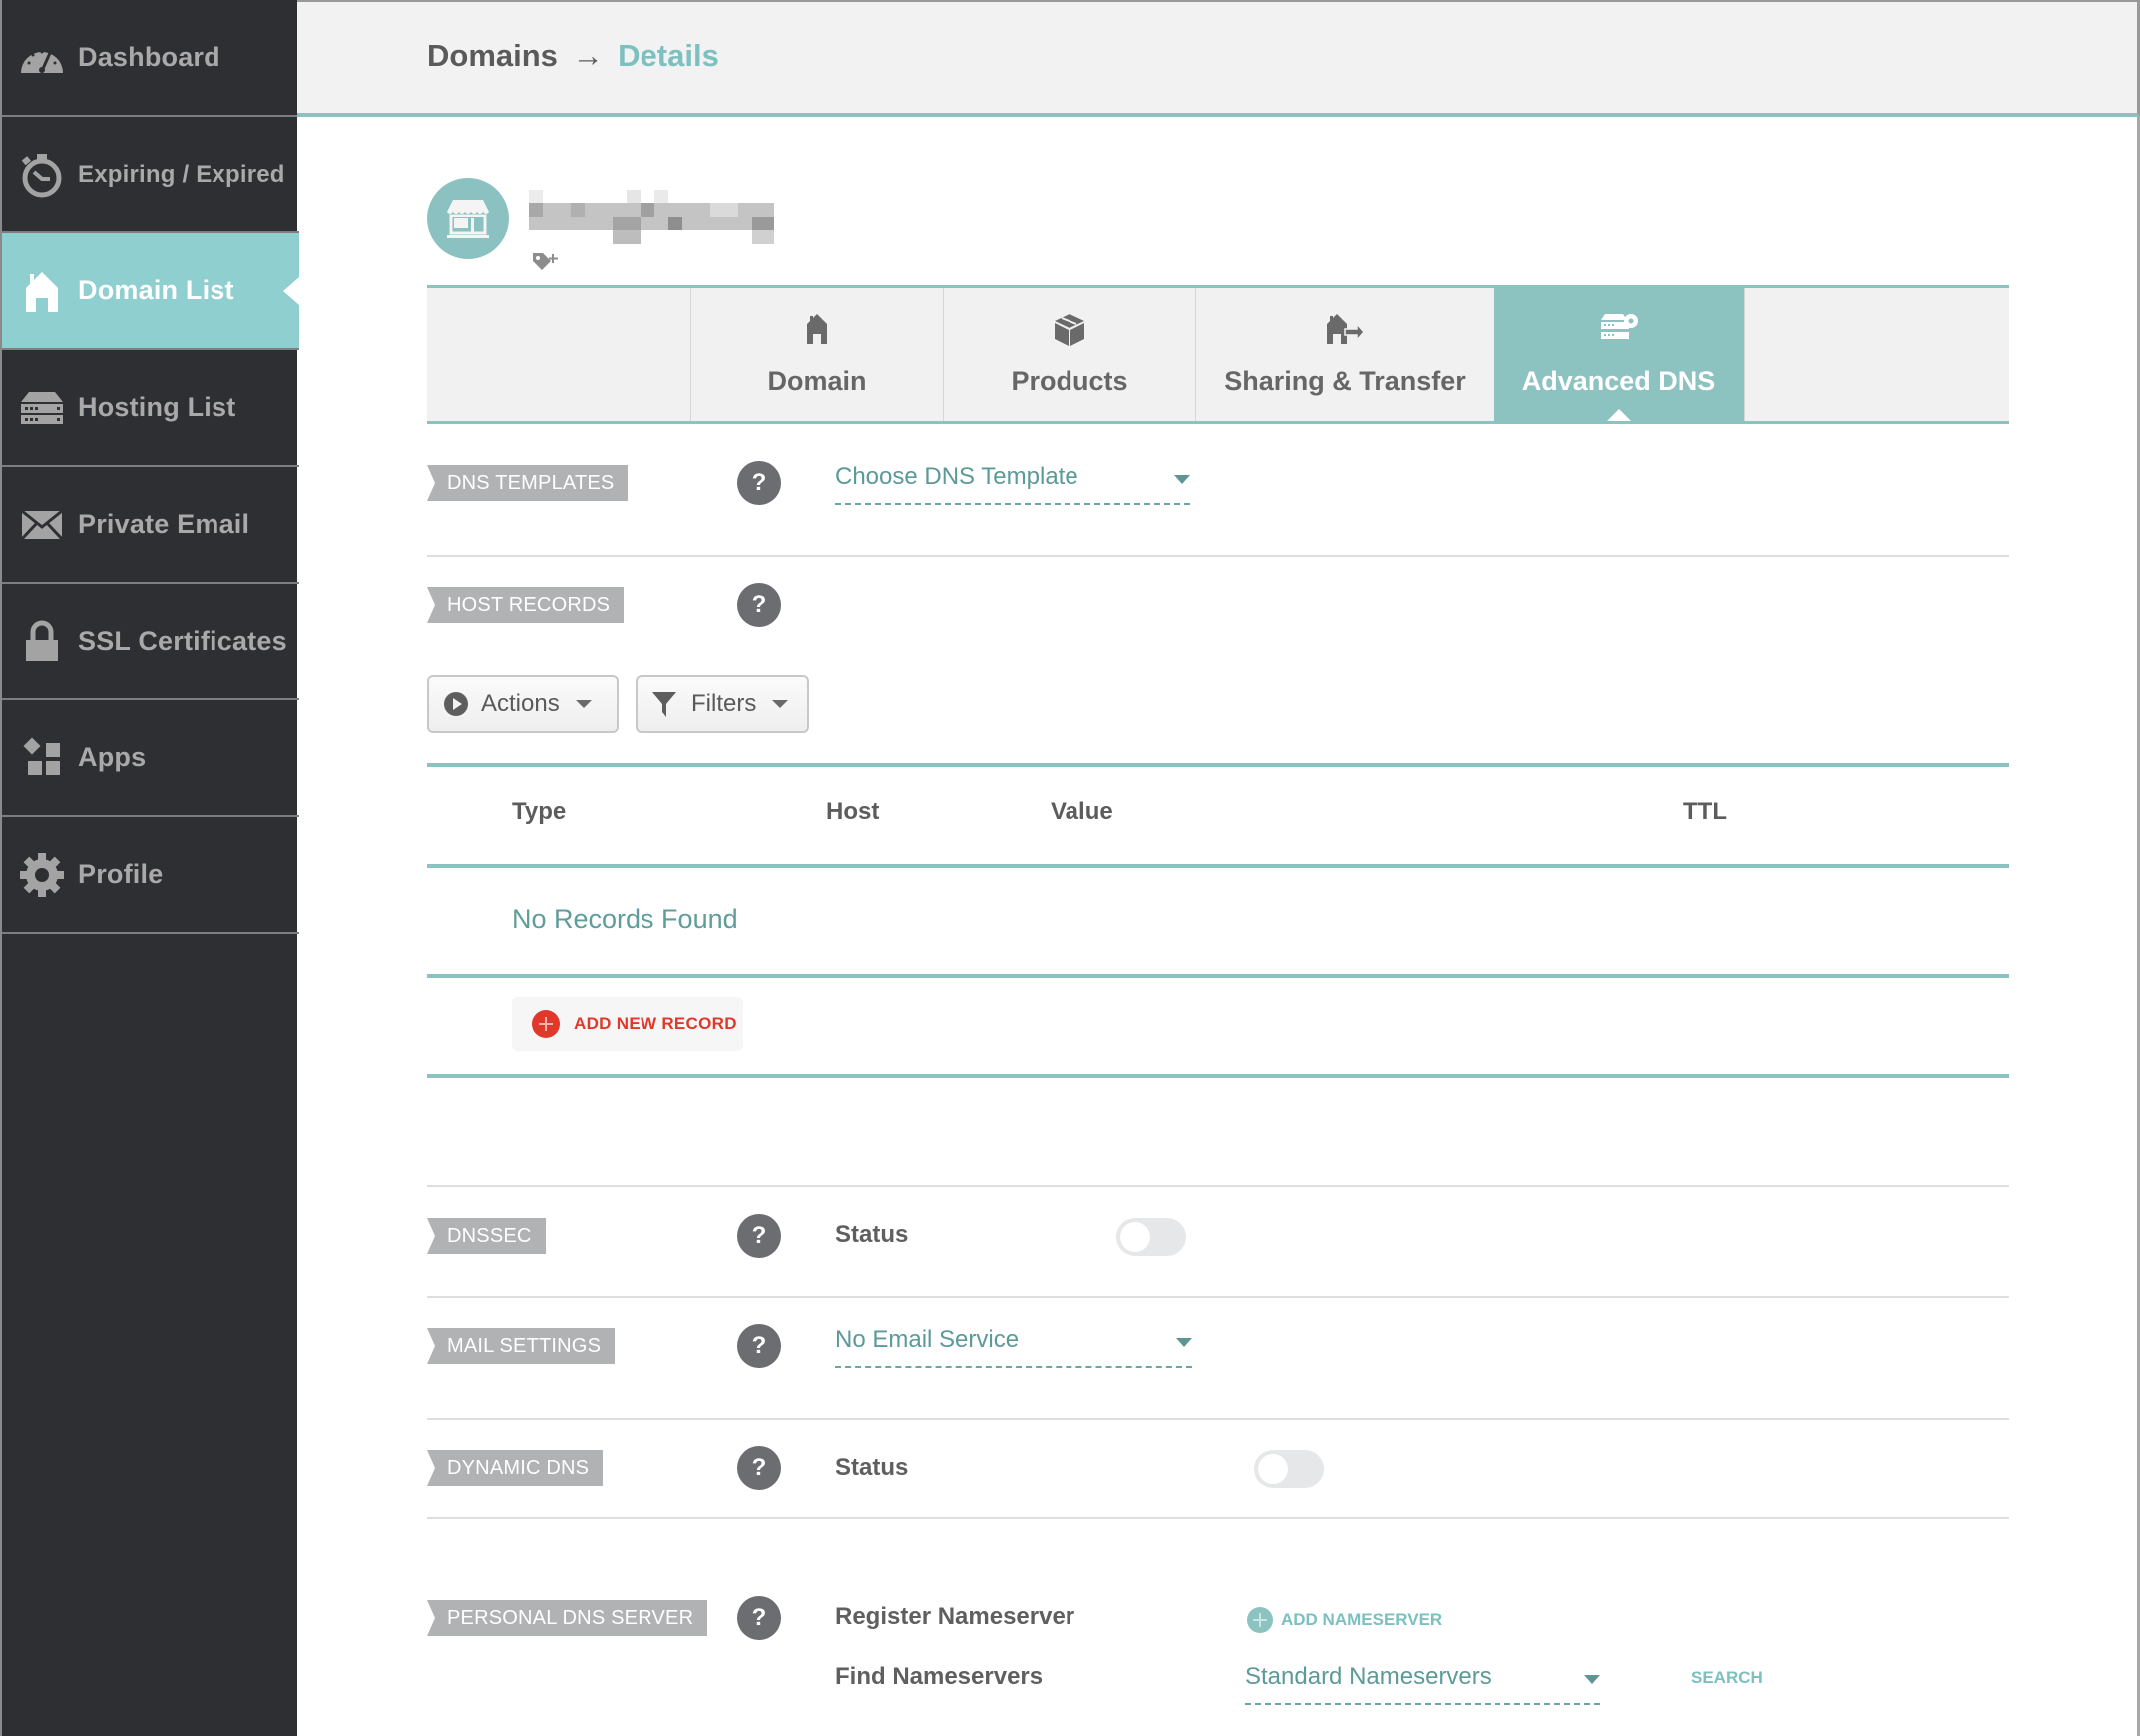 The width and height of the screenshot is (2140, 1736). I want to click on sidebar-item-label: Apps, so click(112, 757).